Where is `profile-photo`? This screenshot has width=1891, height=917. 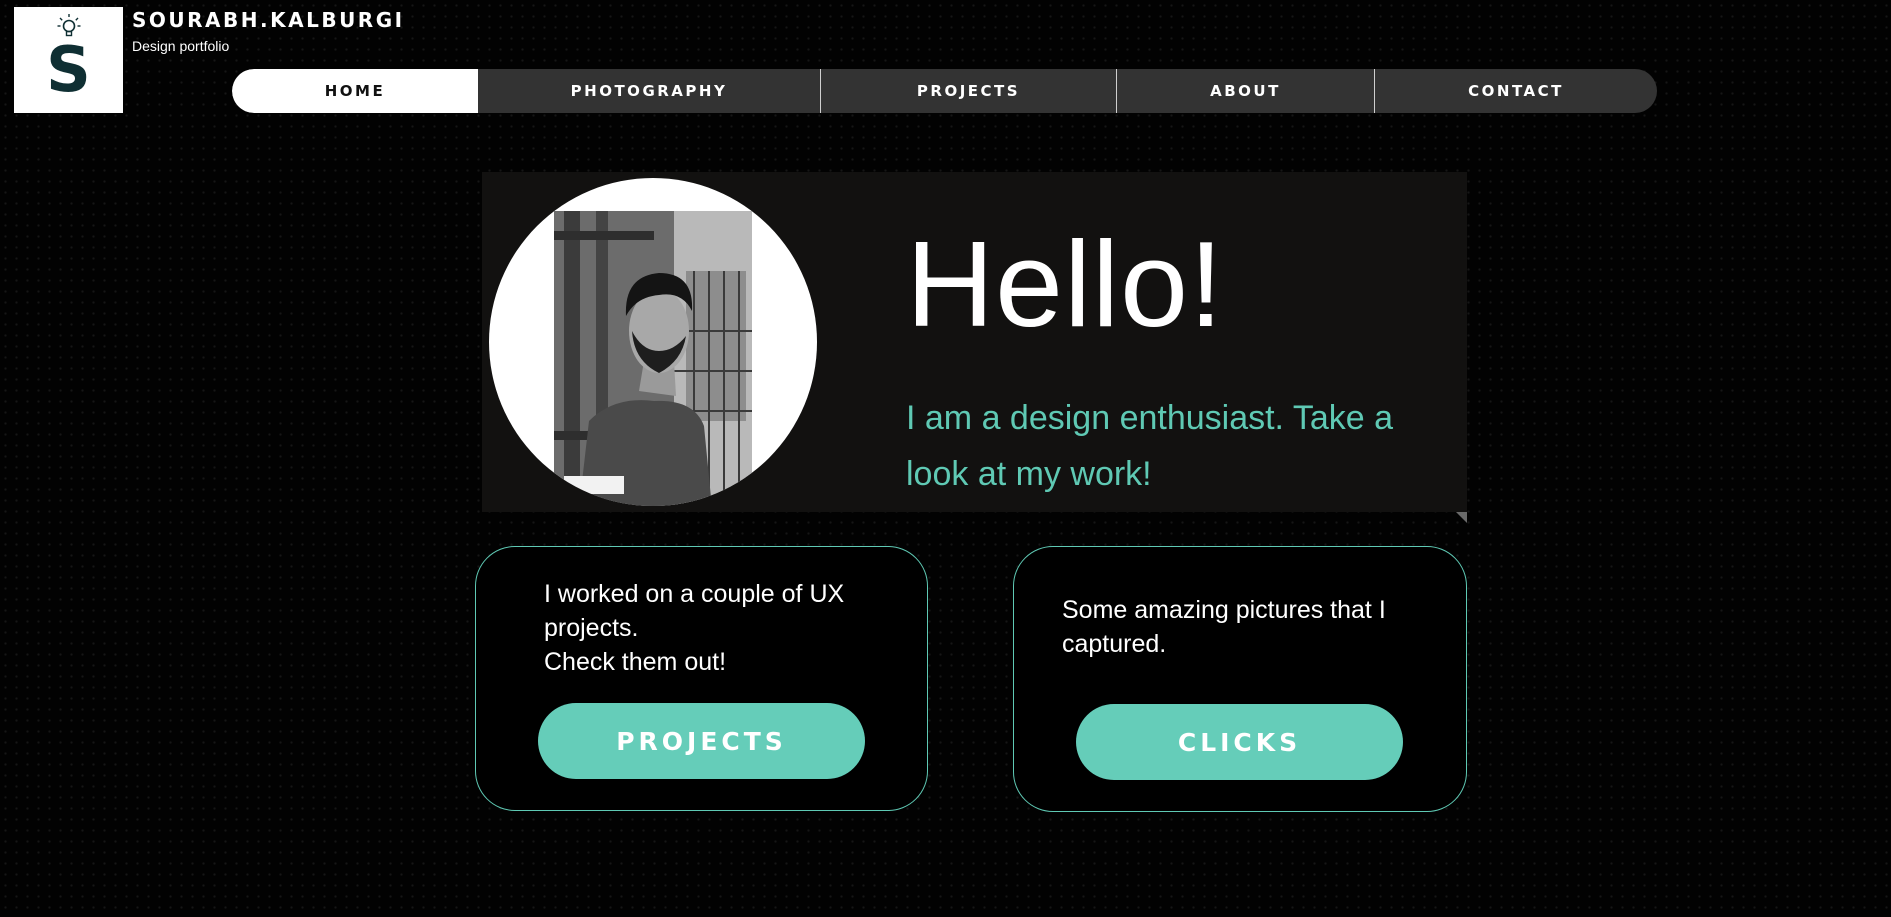 profile-photo is located at coordinates (653, 342).